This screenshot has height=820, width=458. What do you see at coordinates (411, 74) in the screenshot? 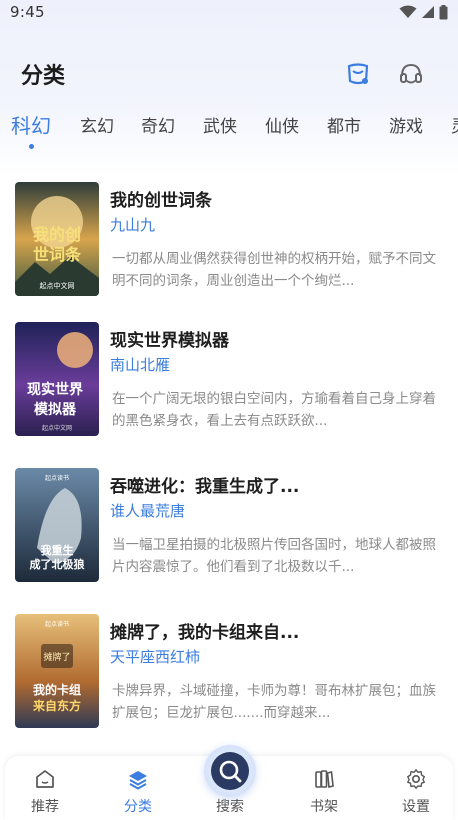
I see `headset-icon` at bounding box center [411, 74].